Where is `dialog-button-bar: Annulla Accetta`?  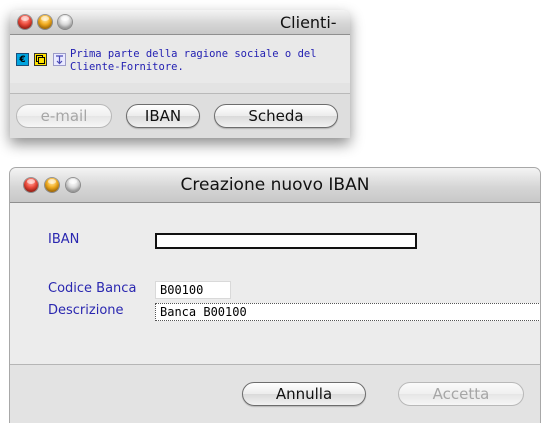
dialog-button-bar: Annulla Accetta is located at coordinates (275, 394).